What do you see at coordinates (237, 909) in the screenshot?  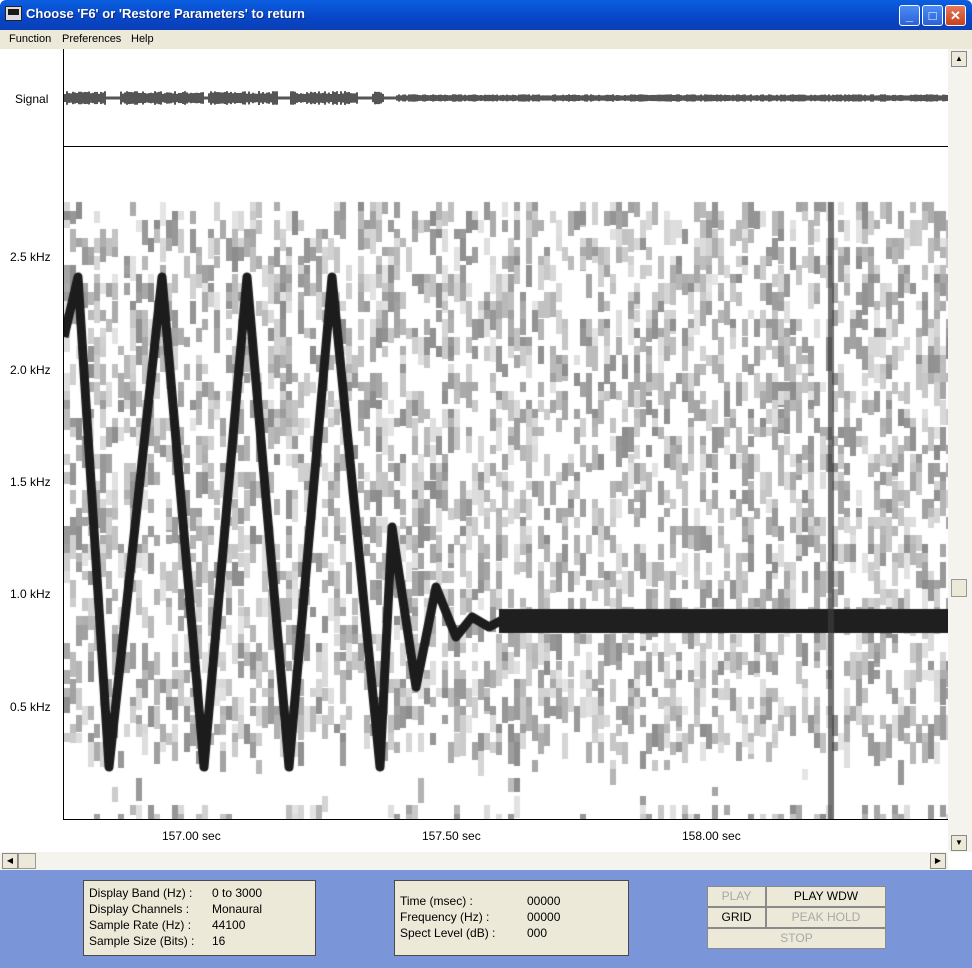 I see `info-value: Monaural` at bounding box center [237, 909].